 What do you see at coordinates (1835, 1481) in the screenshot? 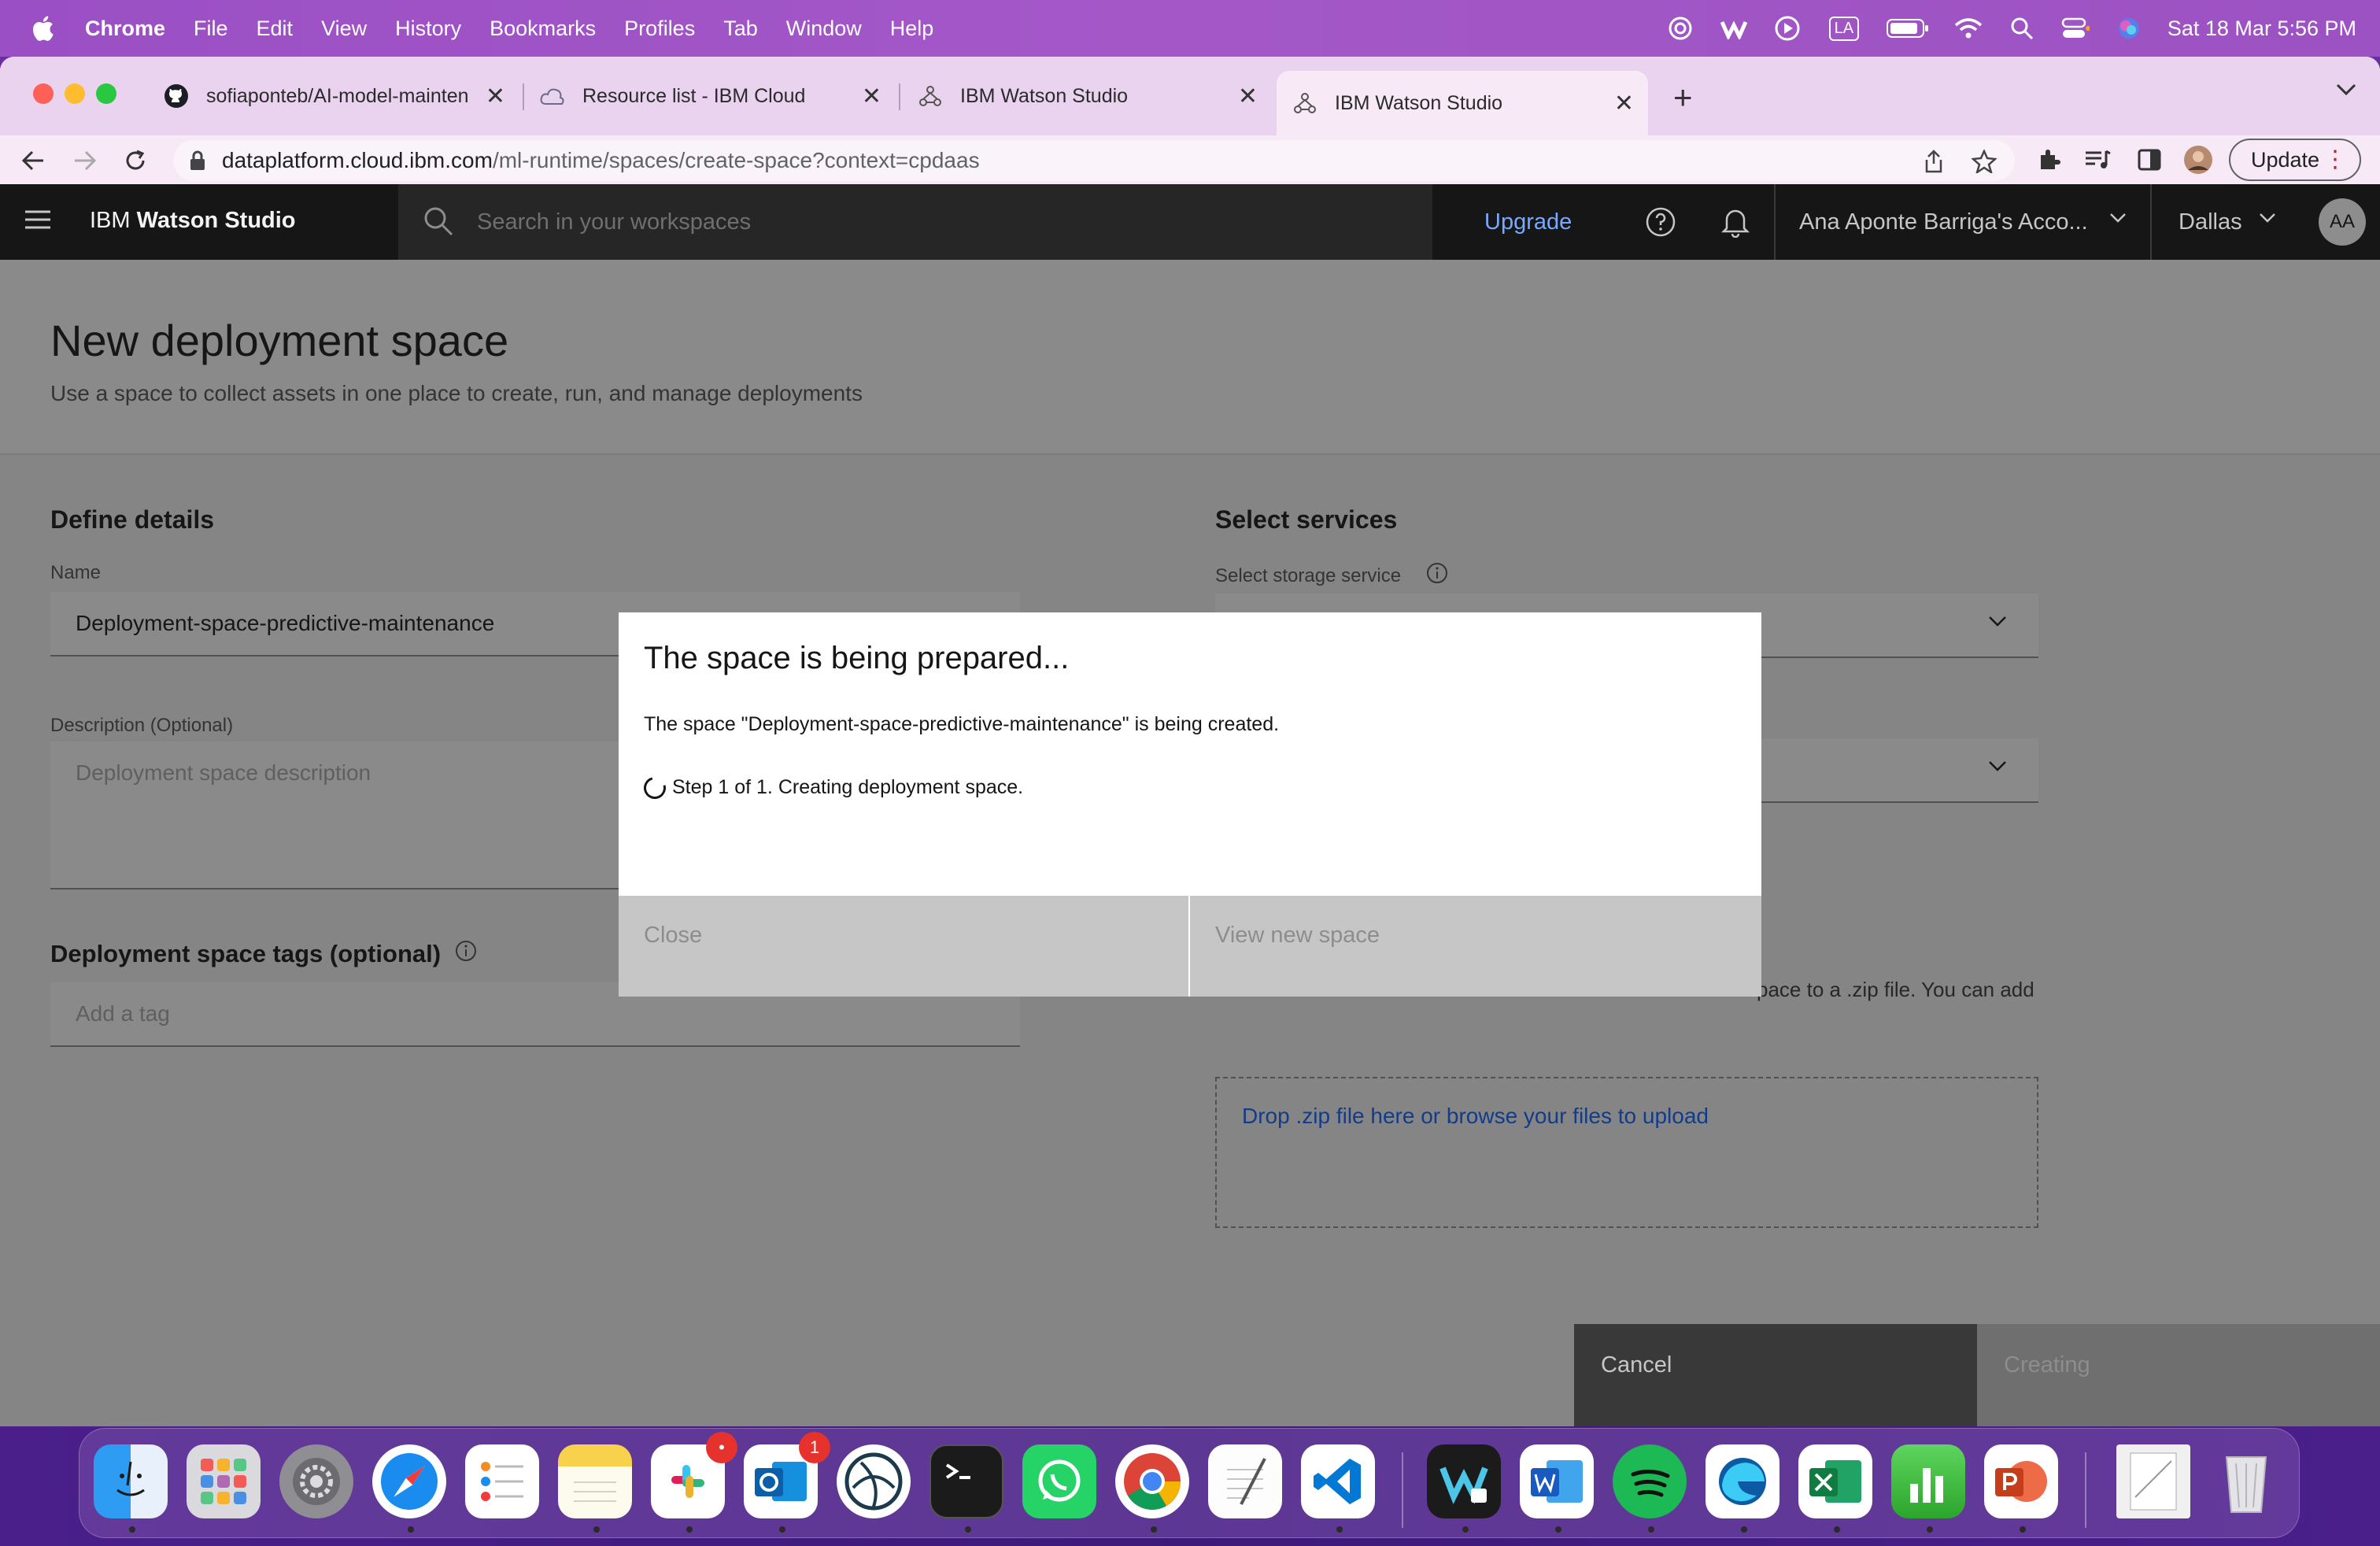
I see `excel-icon` at bounding box center [1835, 1481].